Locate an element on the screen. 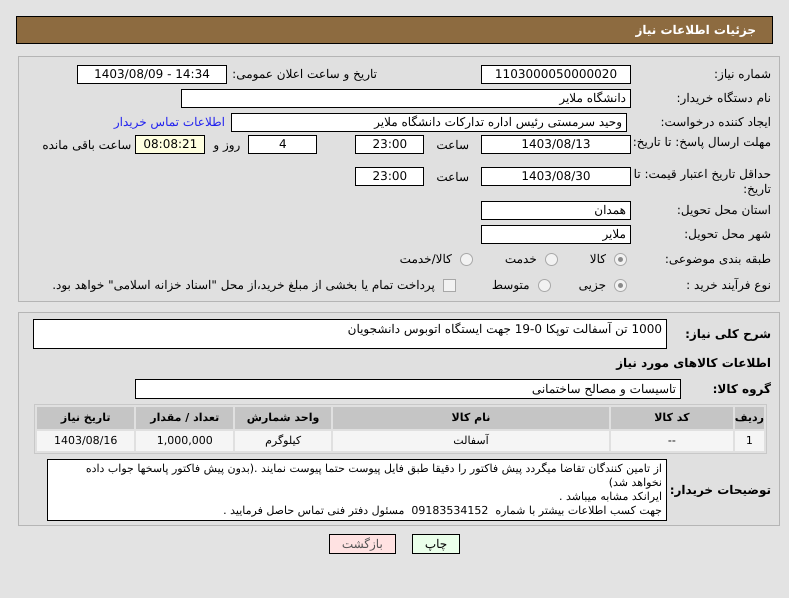 Image resolution: width=789 pixels, height=598 pixels. field-label: ایجاد کننده درخواست: is located at coordinates (715, 122).